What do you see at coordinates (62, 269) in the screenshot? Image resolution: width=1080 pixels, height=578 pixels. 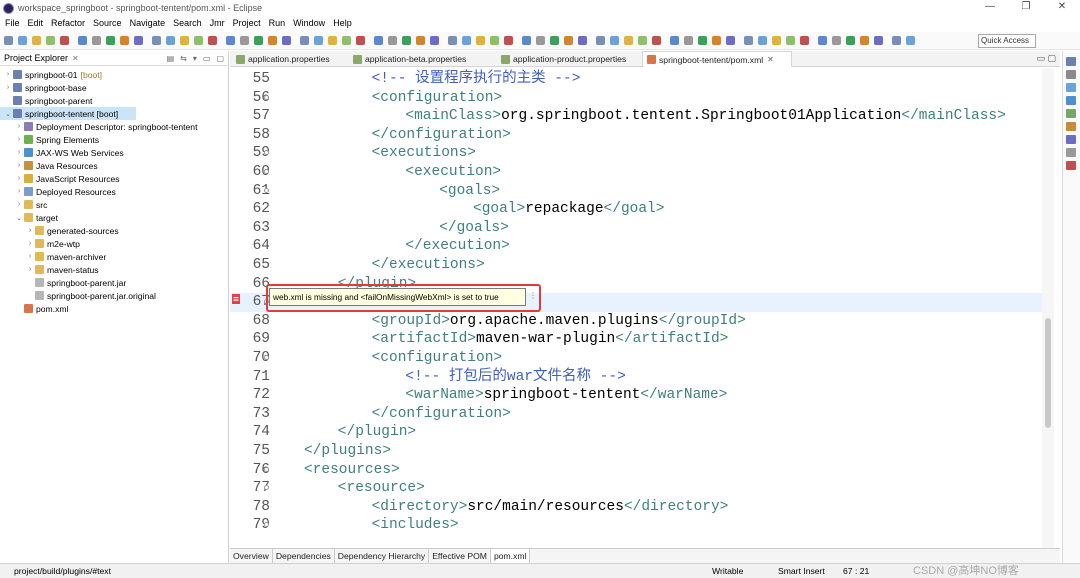 I see `tree-item: › maven-status` at bounding box center [62, 269].